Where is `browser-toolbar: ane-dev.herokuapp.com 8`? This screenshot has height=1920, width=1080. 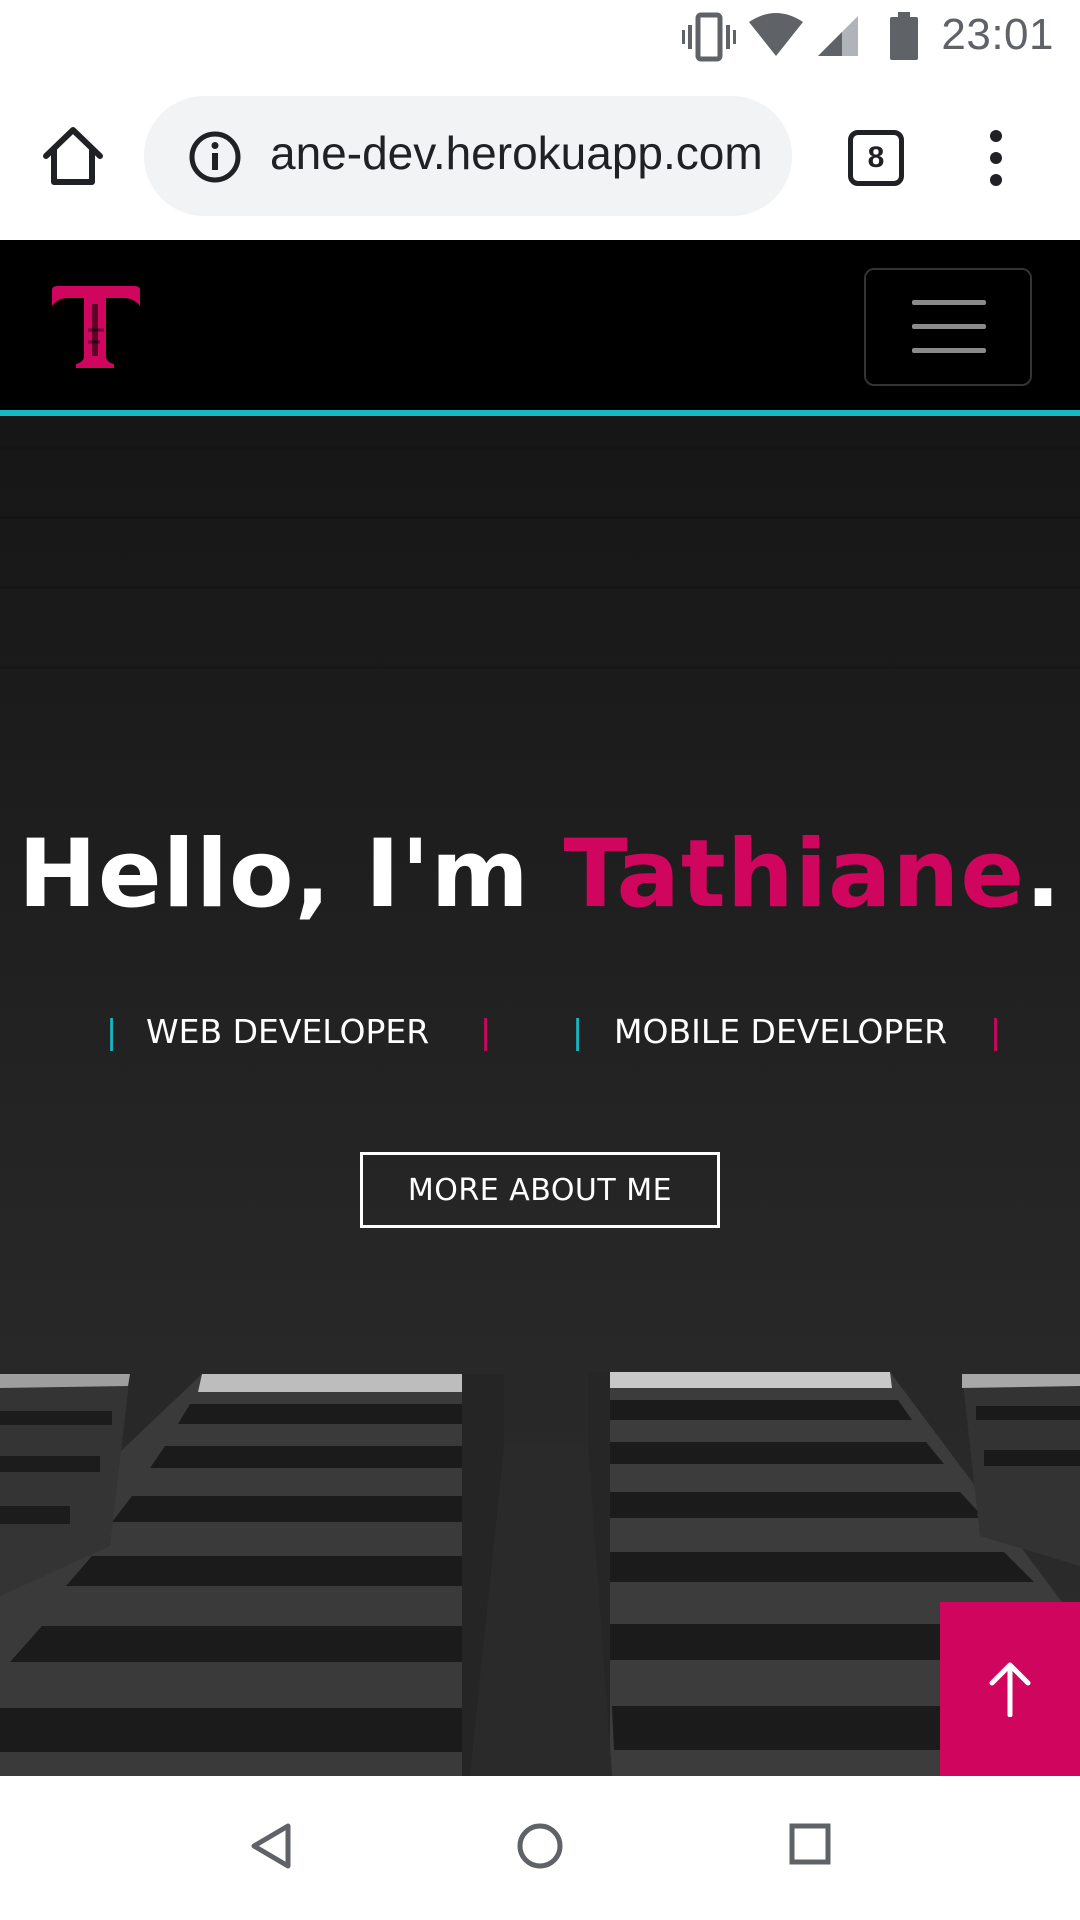 browser-toolbar: ane-dev.herokuapp.com 8 is located at coordinates (540, 157).